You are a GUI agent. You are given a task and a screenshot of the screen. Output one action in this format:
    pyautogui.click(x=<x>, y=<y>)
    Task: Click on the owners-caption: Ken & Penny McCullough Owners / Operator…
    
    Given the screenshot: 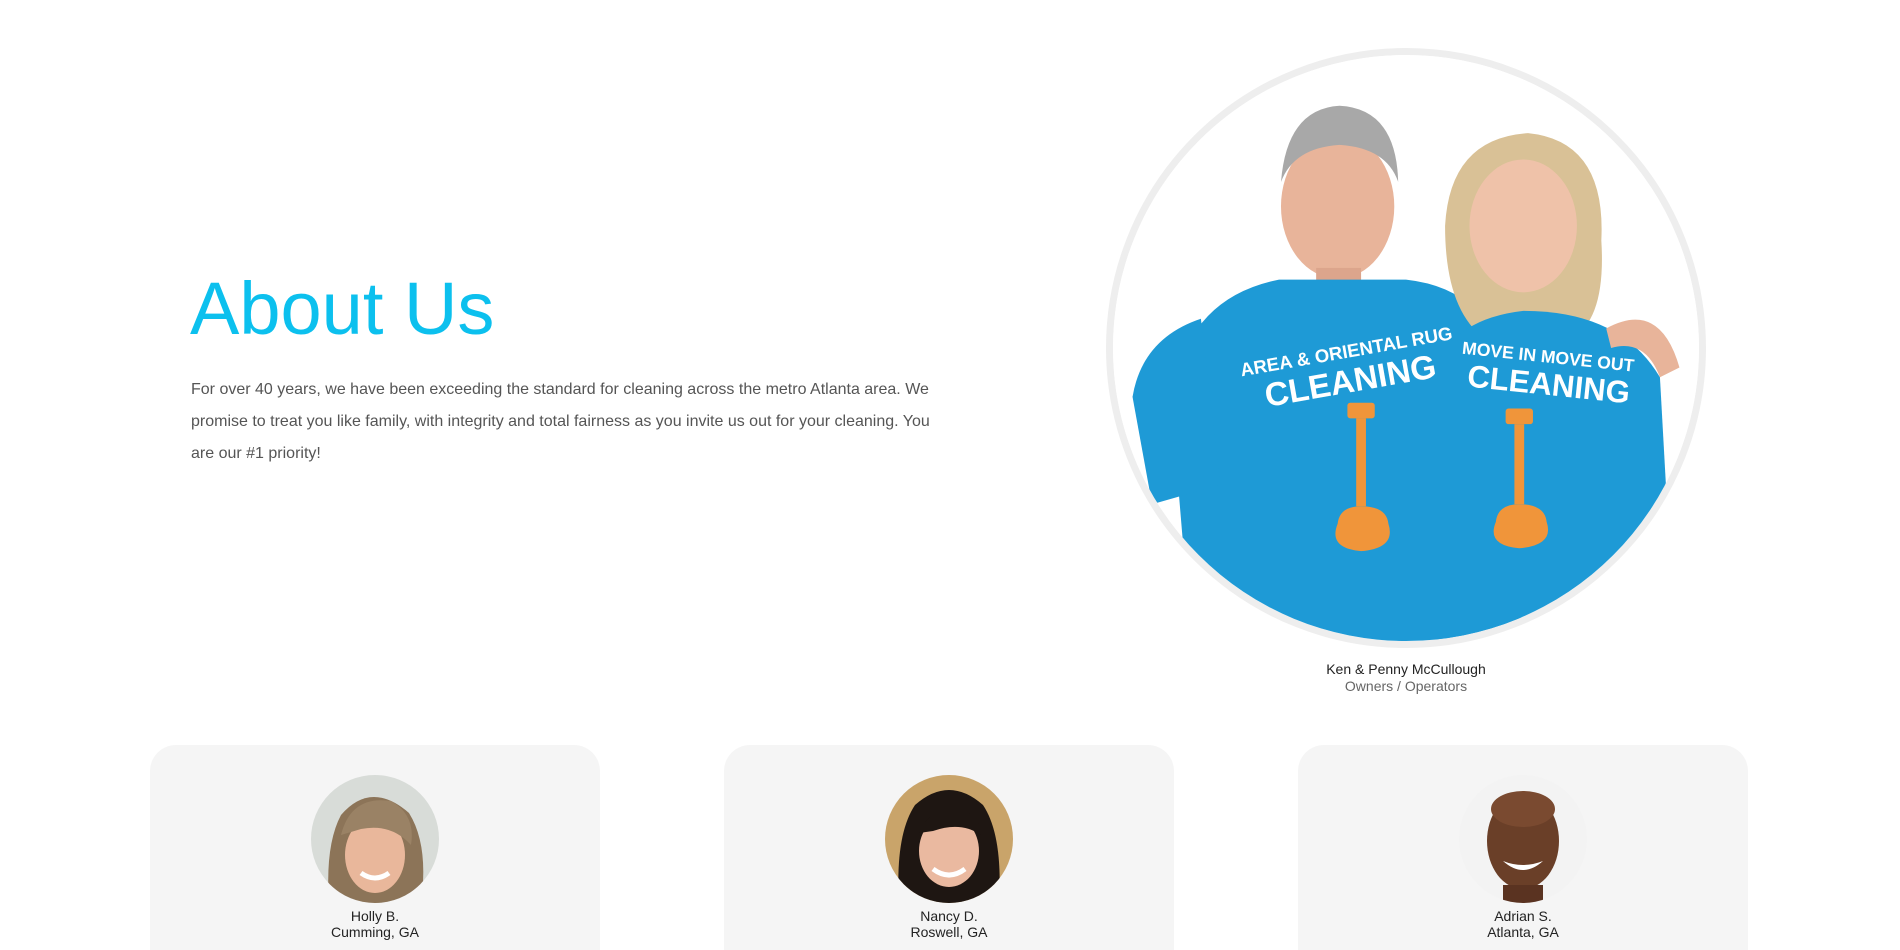 What is the action you would take?
    pyautogui.click(x=1406, y=678)
    